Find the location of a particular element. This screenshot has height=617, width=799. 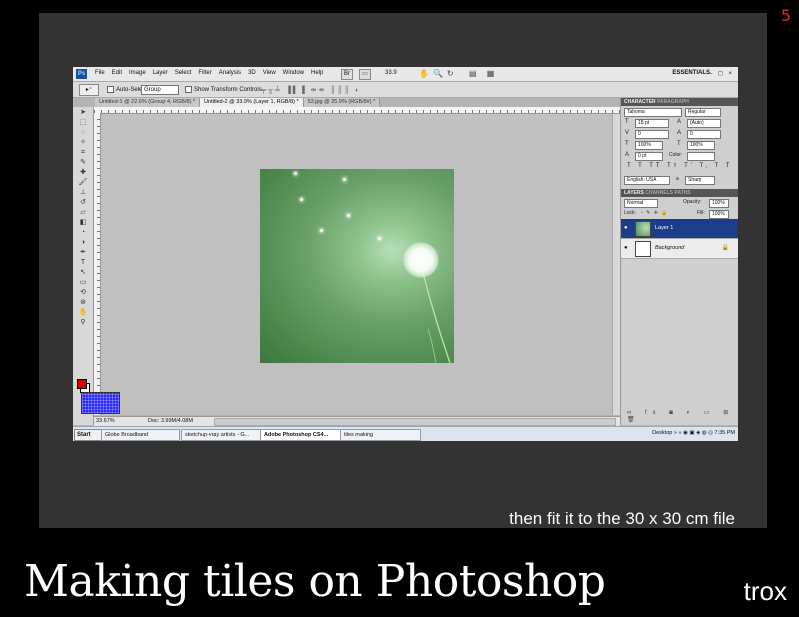

type-tool-icon: T is located at coordinates (83, 263).